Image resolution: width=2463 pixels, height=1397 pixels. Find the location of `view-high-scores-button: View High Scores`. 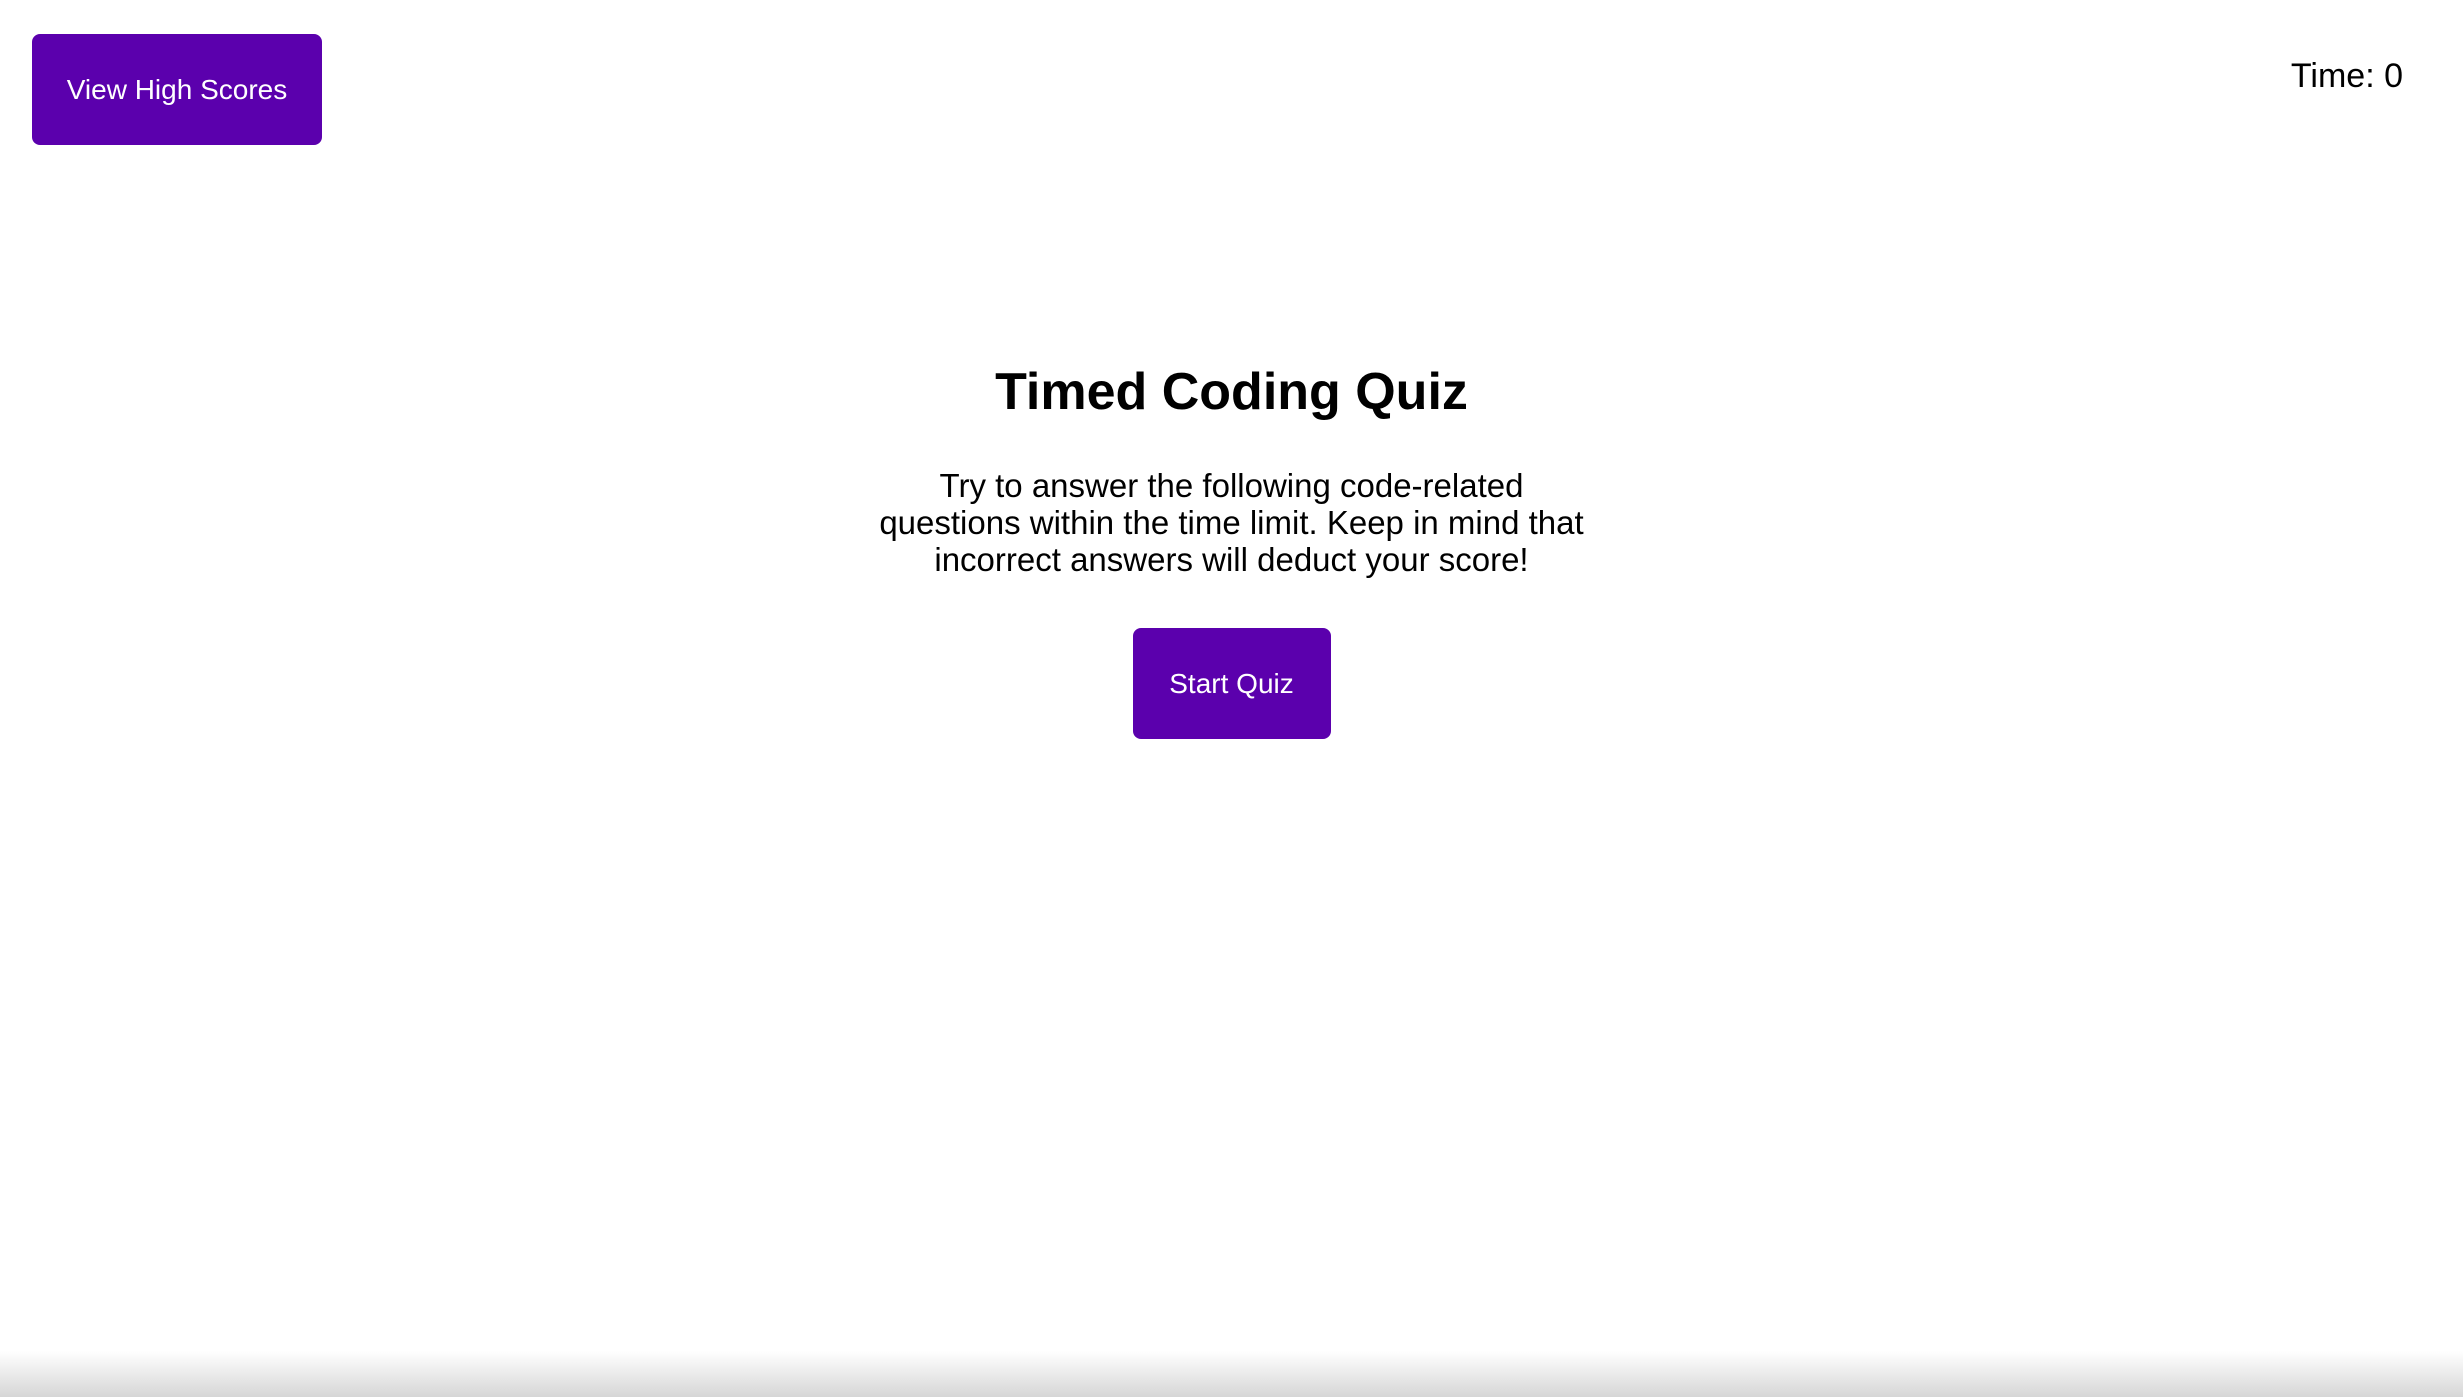

view-high-scores-button: View High Scores is located at coordinates (177, 89).